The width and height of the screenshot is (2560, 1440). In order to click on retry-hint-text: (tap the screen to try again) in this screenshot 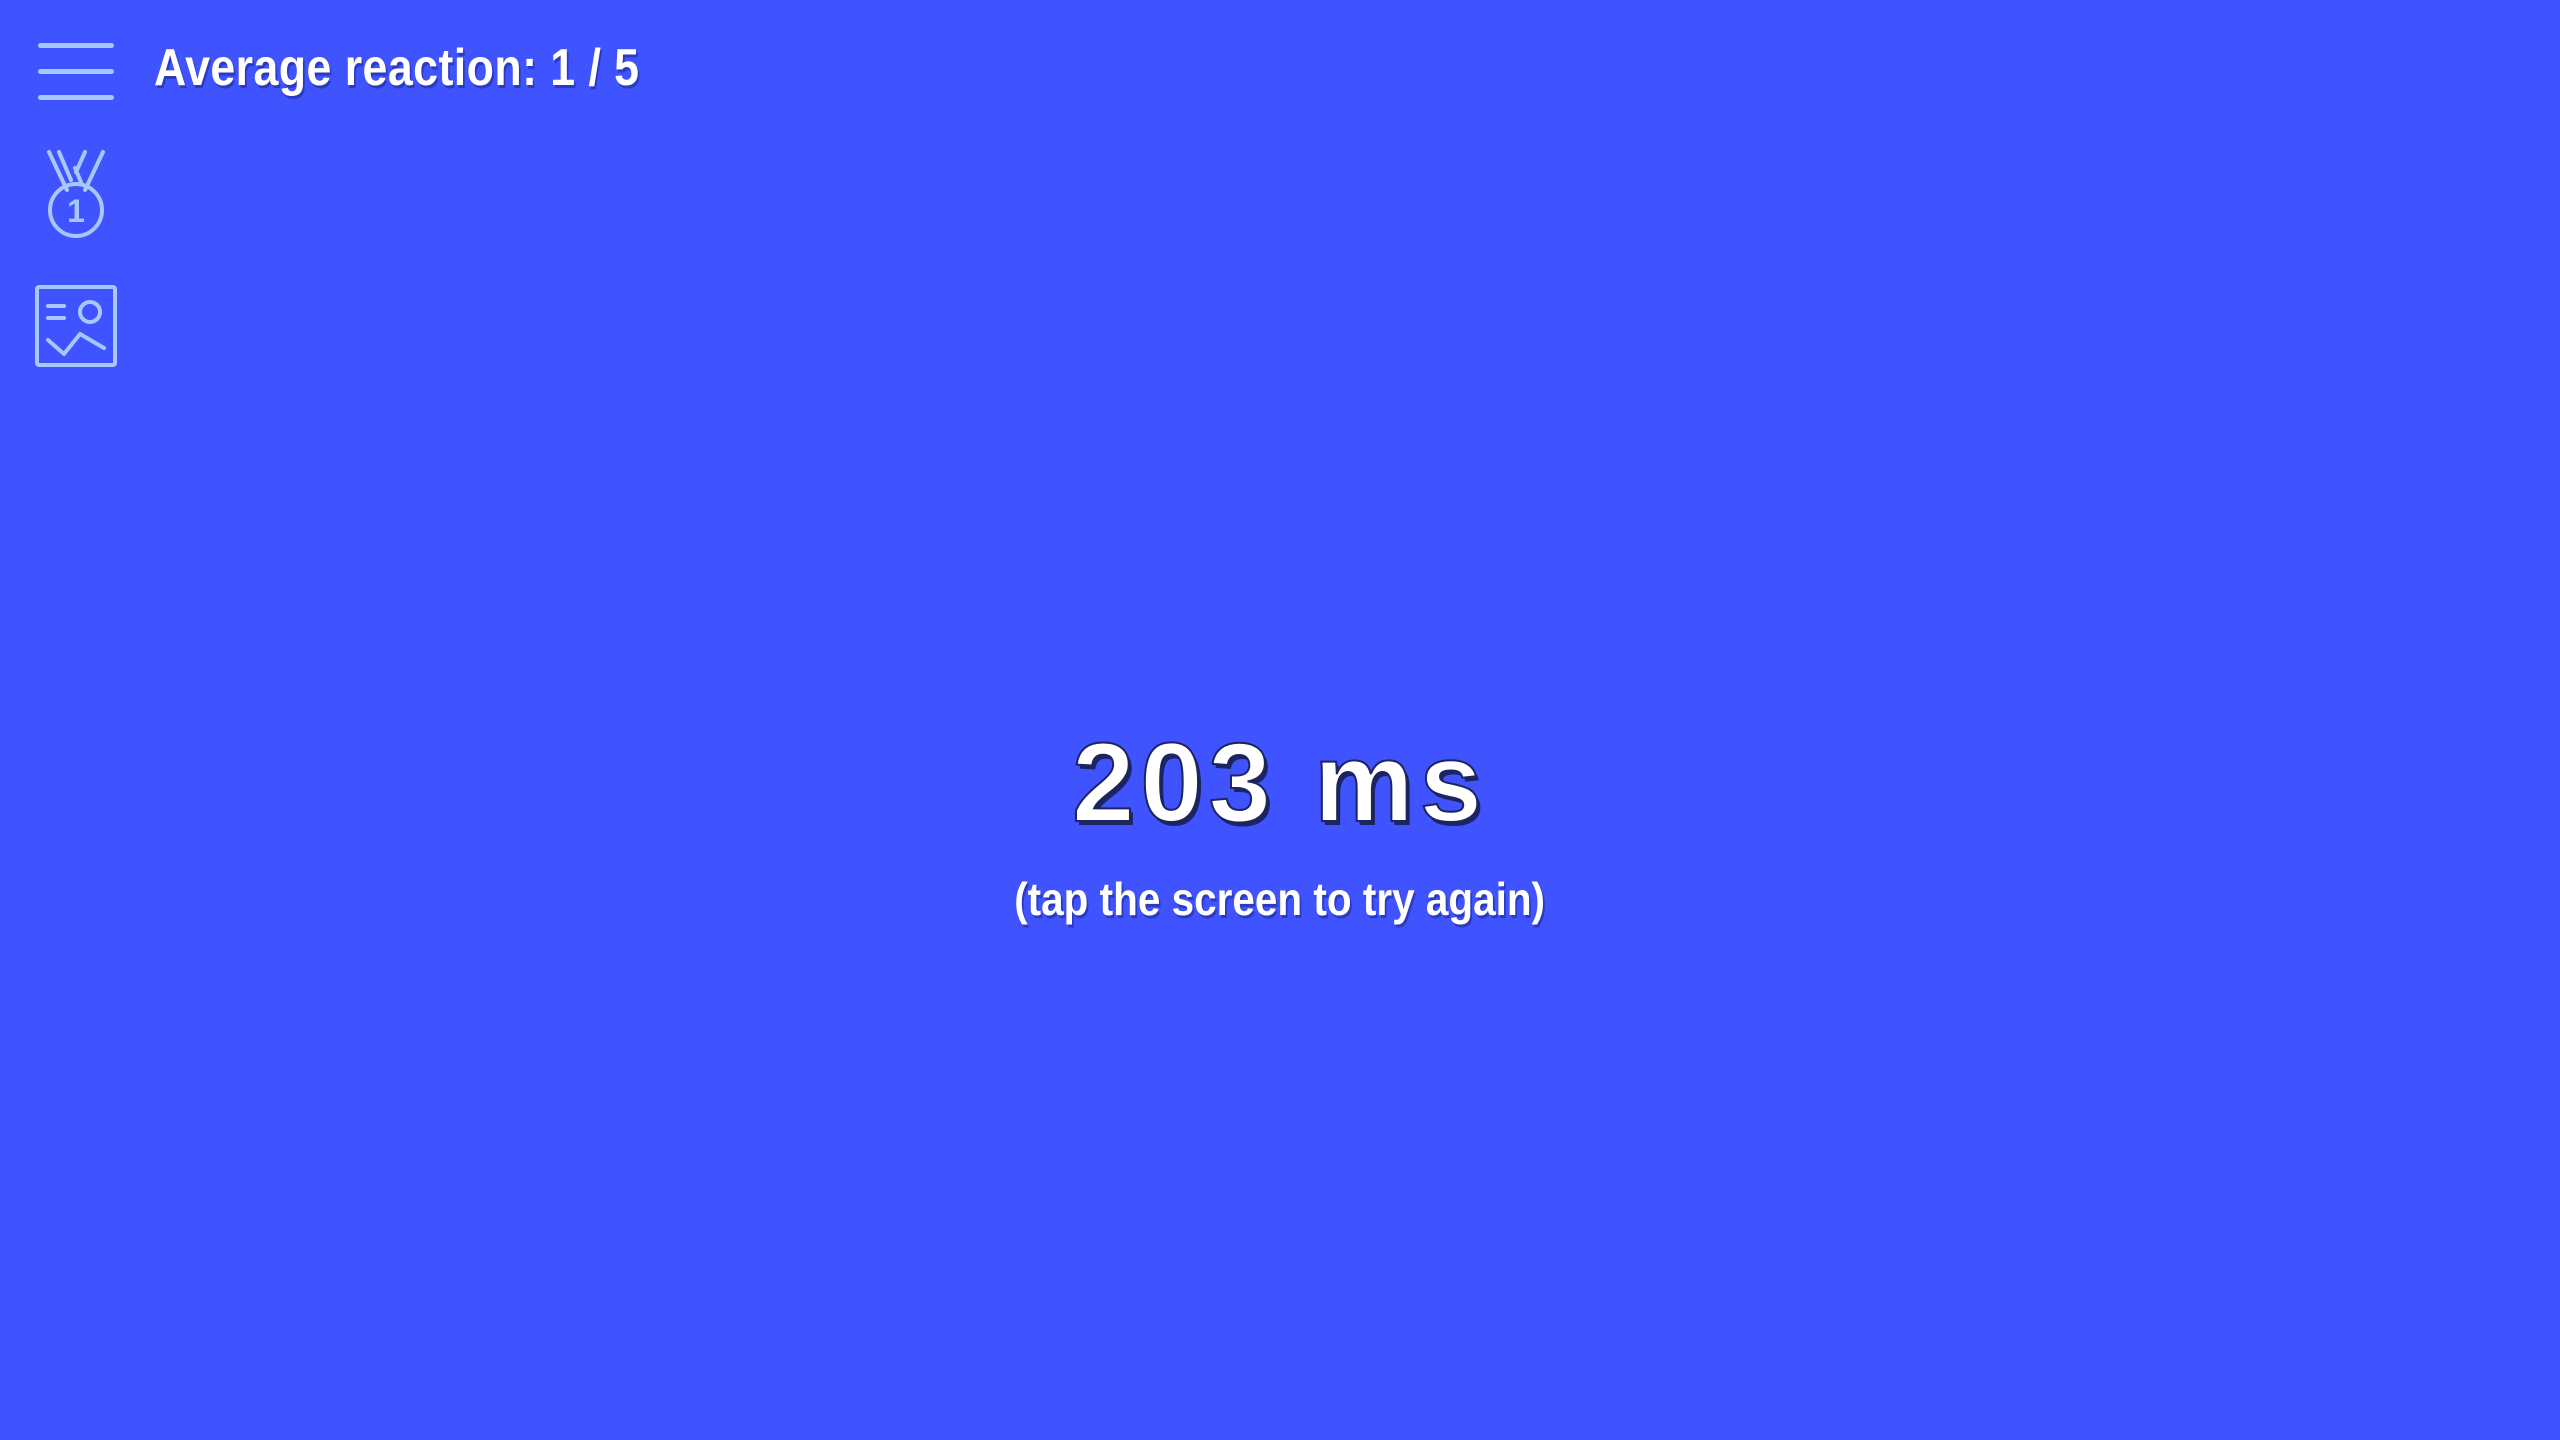, I will do `click(1280, 899)`.